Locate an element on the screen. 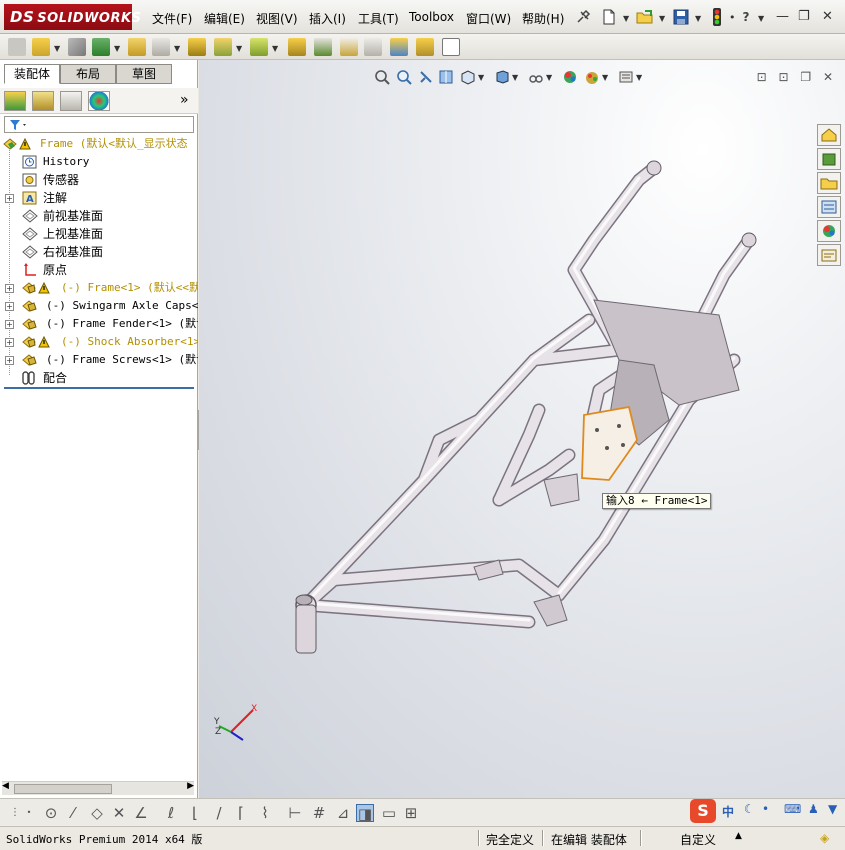 This screenshot has height=850, width=845. component-gray-icon is located at coordinates (17, 47).